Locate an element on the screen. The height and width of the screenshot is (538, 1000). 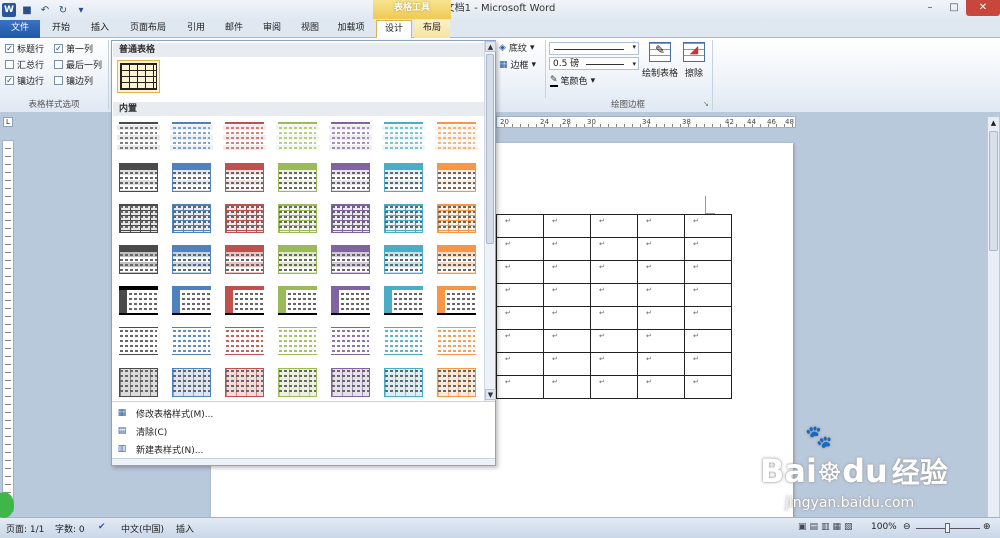
pen-color-button: ✎ 笔颜色 ▾ is located at coordinates (572, 80).